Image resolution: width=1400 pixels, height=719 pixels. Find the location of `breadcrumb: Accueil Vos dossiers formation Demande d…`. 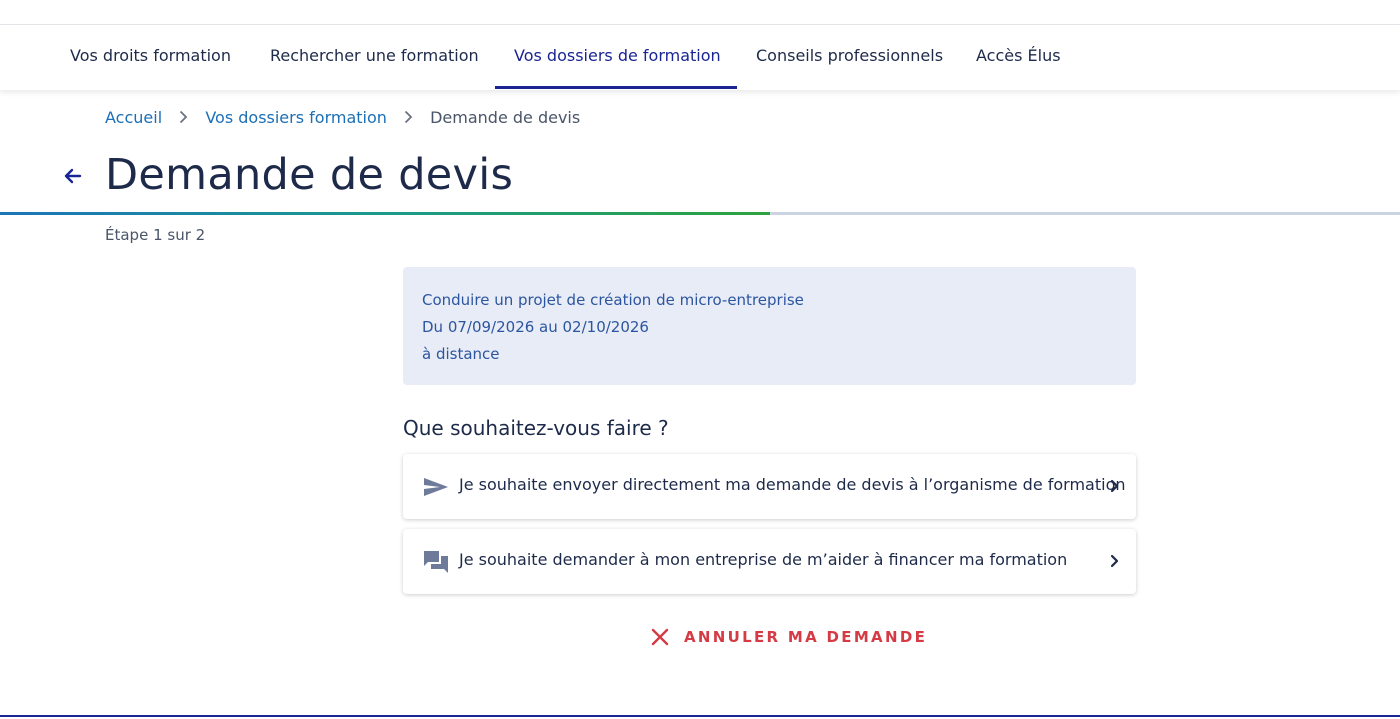

breadcrumb: Accueil Vos dossiers formation Demande d… is located at coordinates (342, 117).